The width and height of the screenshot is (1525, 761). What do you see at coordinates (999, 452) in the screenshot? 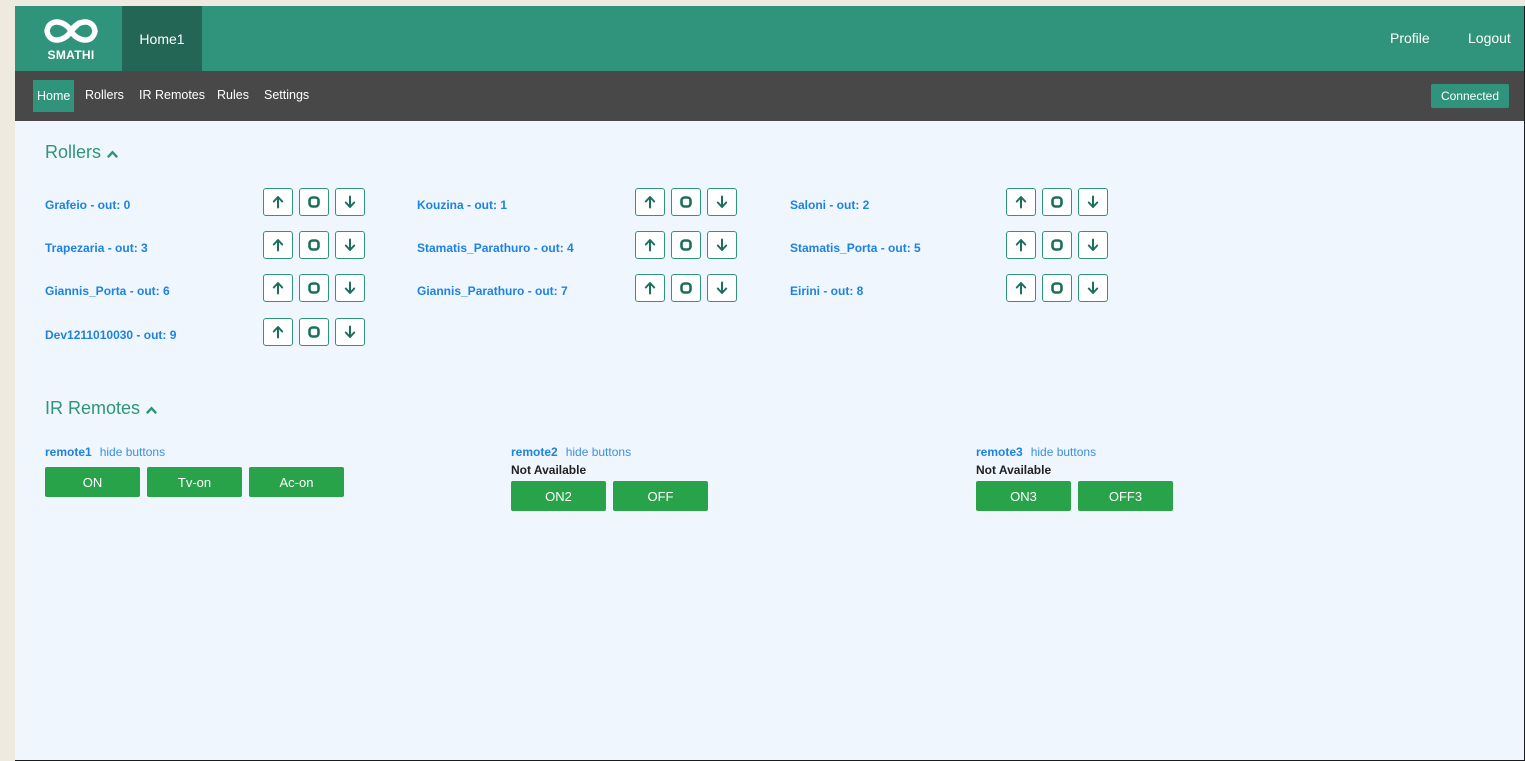
I see `remote-name: remote3` at bounding box center [999, 452].